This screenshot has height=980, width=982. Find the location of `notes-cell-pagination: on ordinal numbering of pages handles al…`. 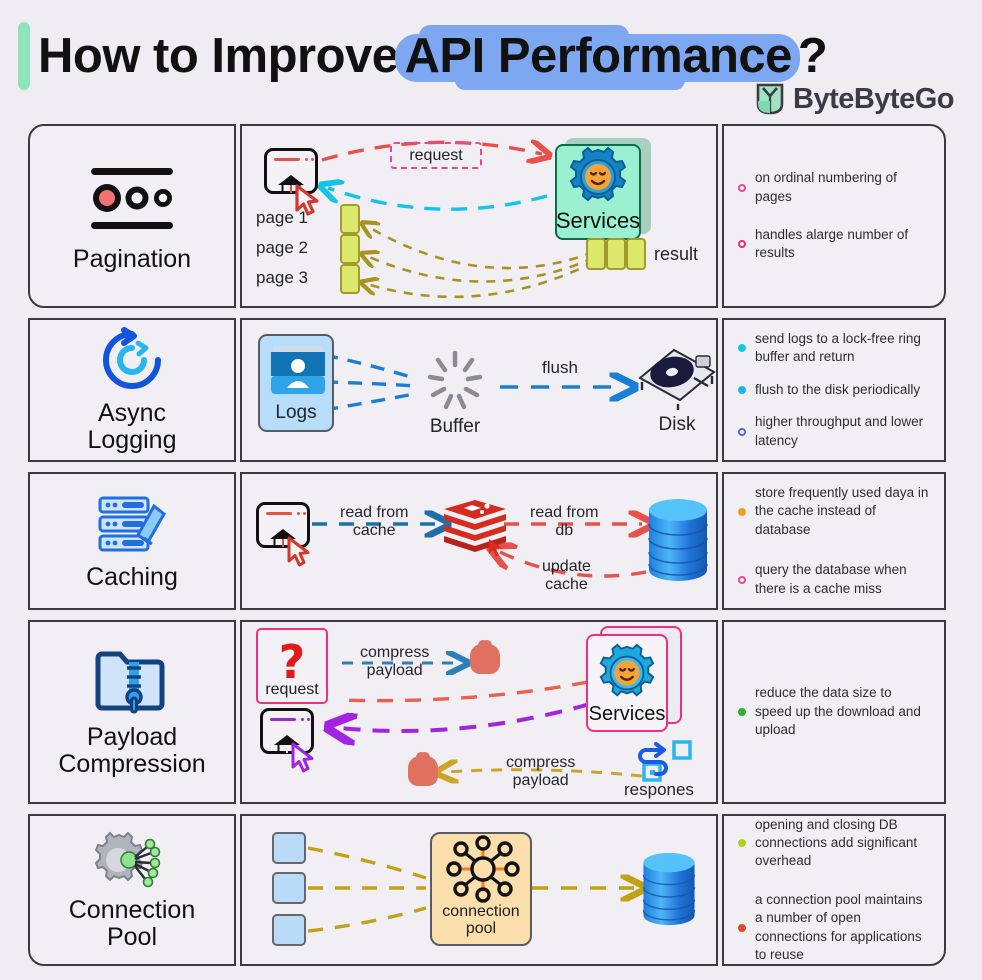

notes-cell-pagination: on ordinal numbering of pages handles al… is located at coordinates (834, 216).